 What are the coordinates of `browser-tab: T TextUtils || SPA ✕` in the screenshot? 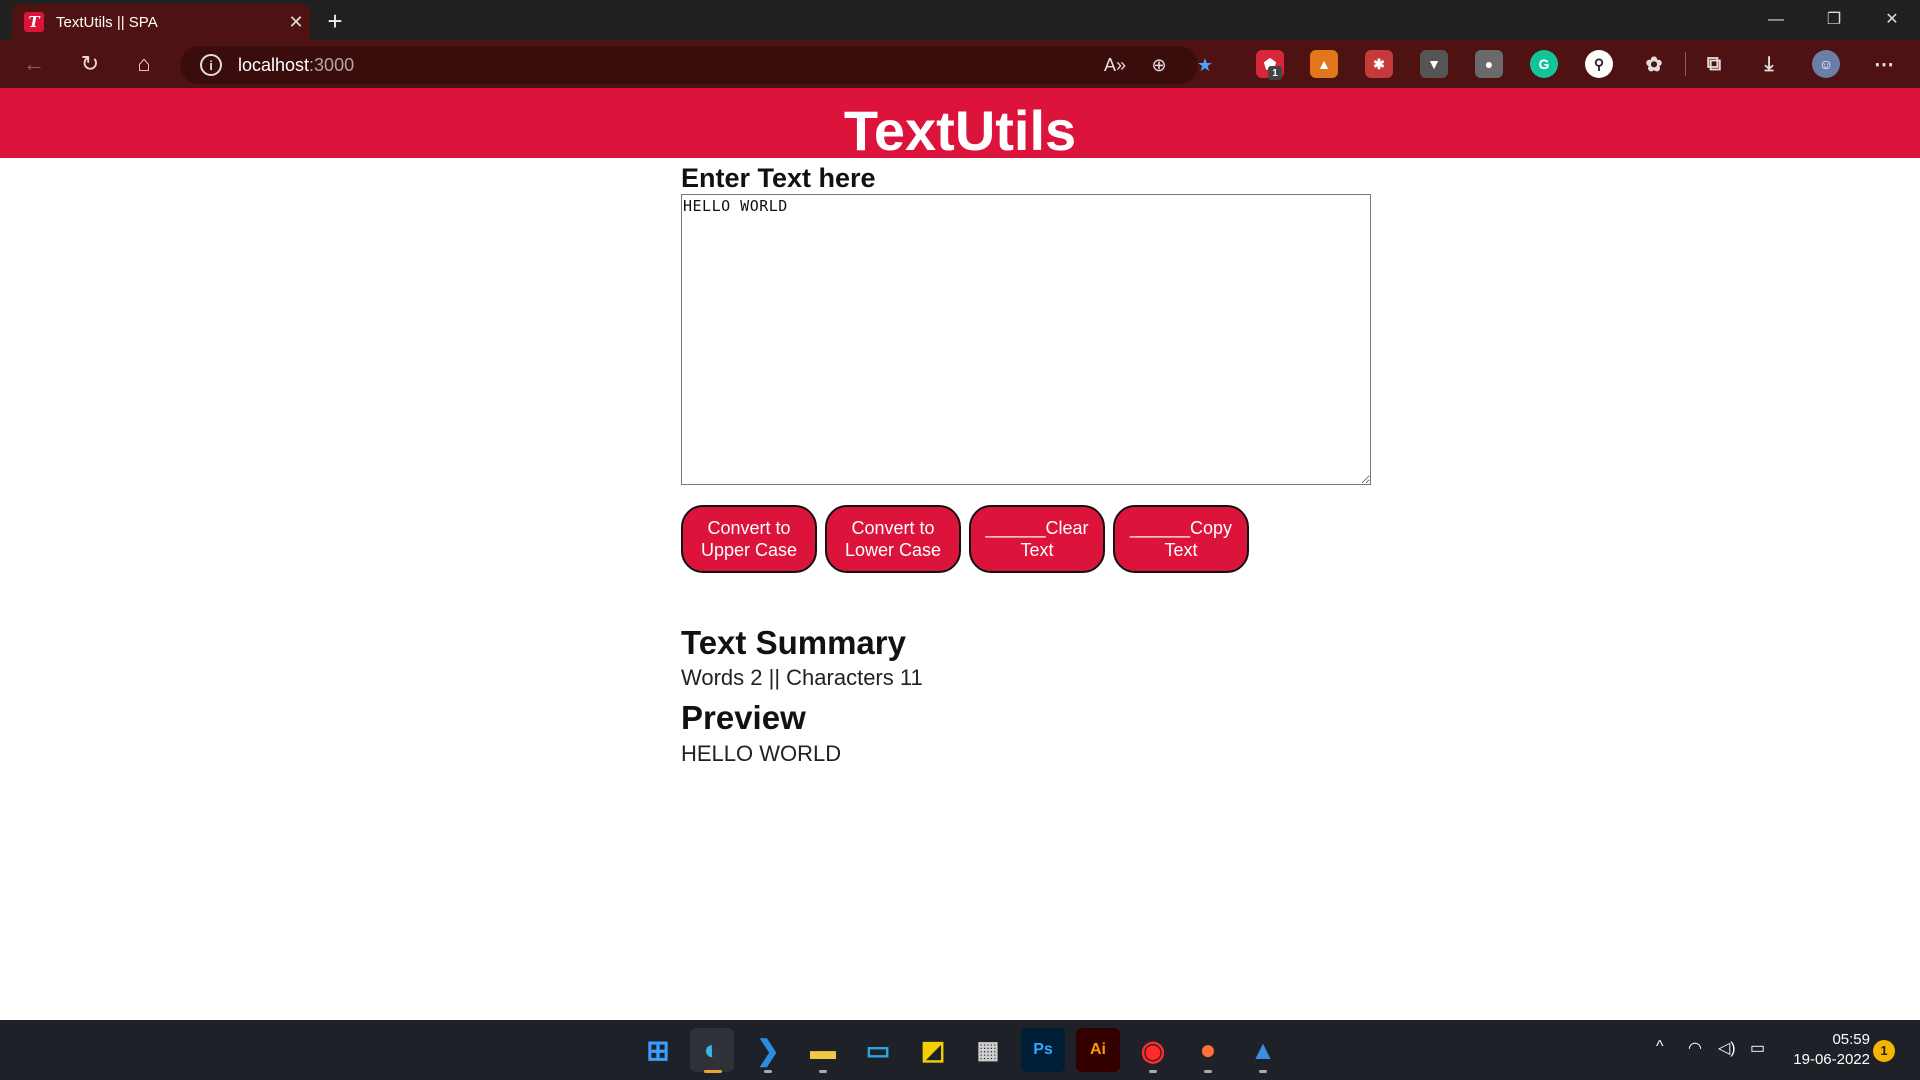 It's located at (161, 22).